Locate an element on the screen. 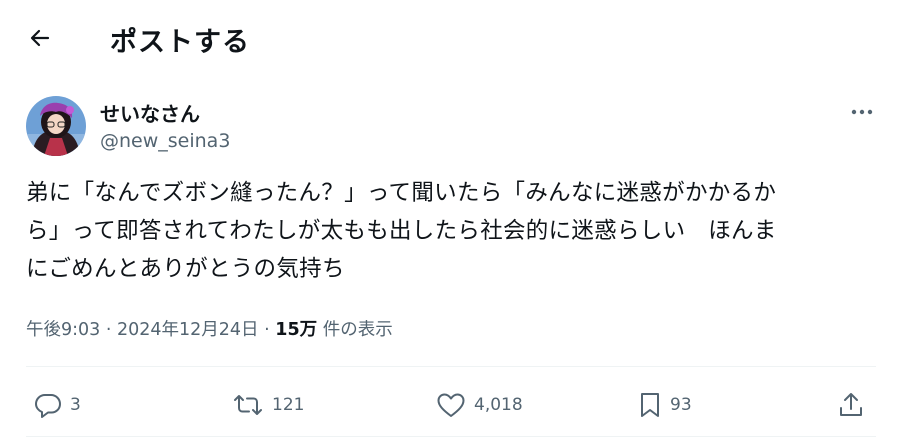 The width and height of the screenshot is (900, 440). like-count: 4,018 is located at coordinates (498, 405).